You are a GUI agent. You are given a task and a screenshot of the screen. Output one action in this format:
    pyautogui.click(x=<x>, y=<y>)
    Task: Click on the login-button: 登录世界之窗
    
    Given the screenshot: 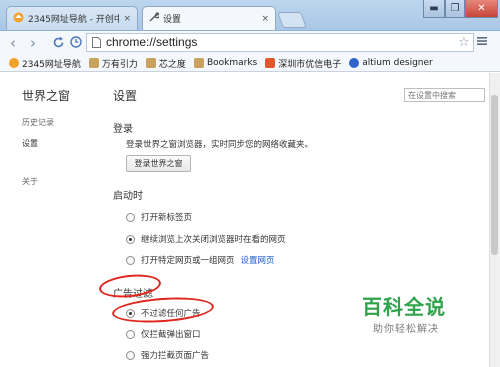 What is the action you would take?
    pyautogui.click(x=158, y=163)
    